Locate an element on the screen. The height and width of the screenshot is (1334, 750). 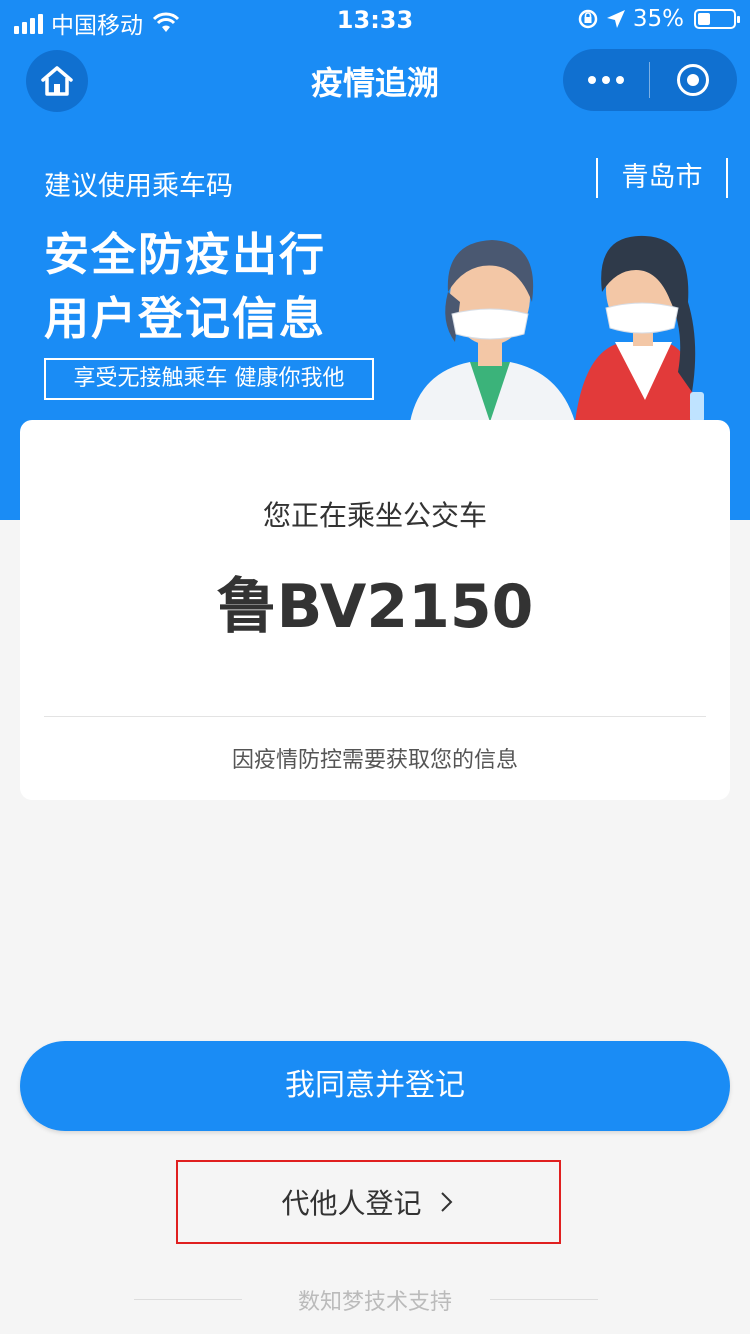
riding-label: 您正在乘坐公交车 is located at coordinates (374, 515).